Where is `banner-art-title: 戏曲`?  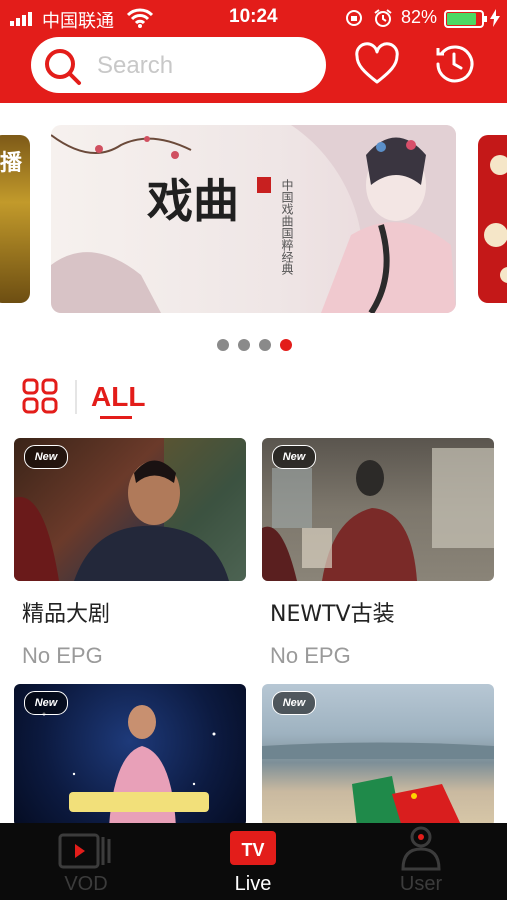 banner-art-title: 戏曲 is located at coordinates (193, 201).